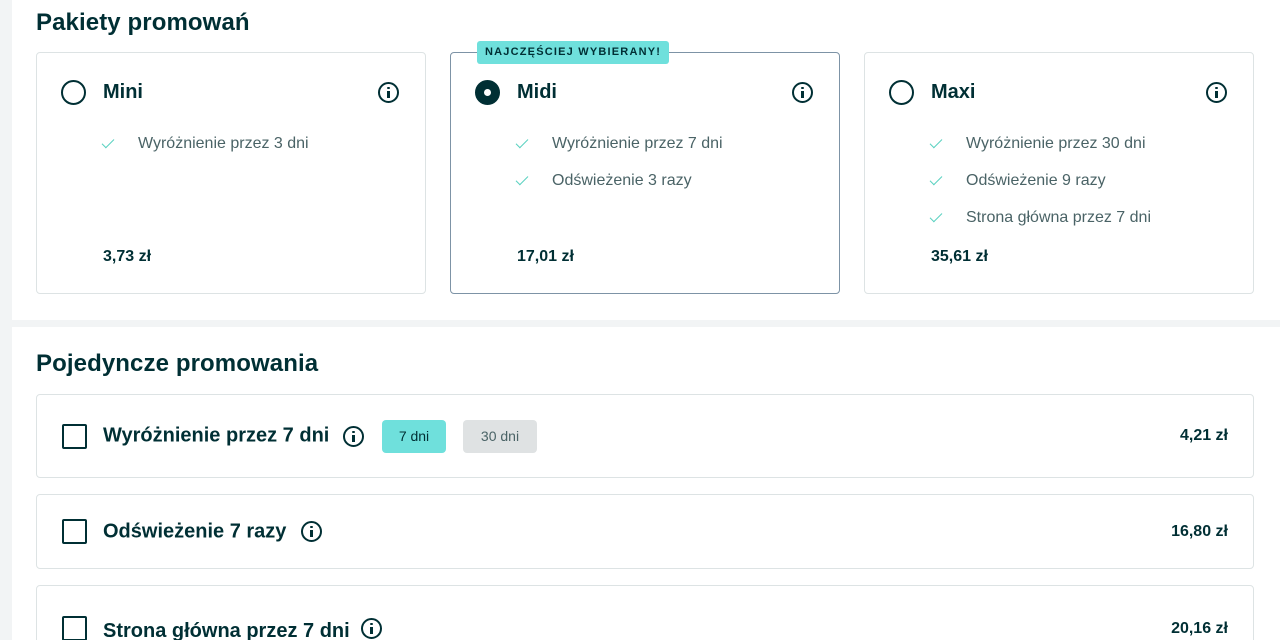 The image size is (1280, 640). What do you see at coordinates (231, 173) in the screenshot?
I see `package-card-mini: Mini Wyróżnienie przez 3 dni 3,73 zł` at bounding box center [231, 173].